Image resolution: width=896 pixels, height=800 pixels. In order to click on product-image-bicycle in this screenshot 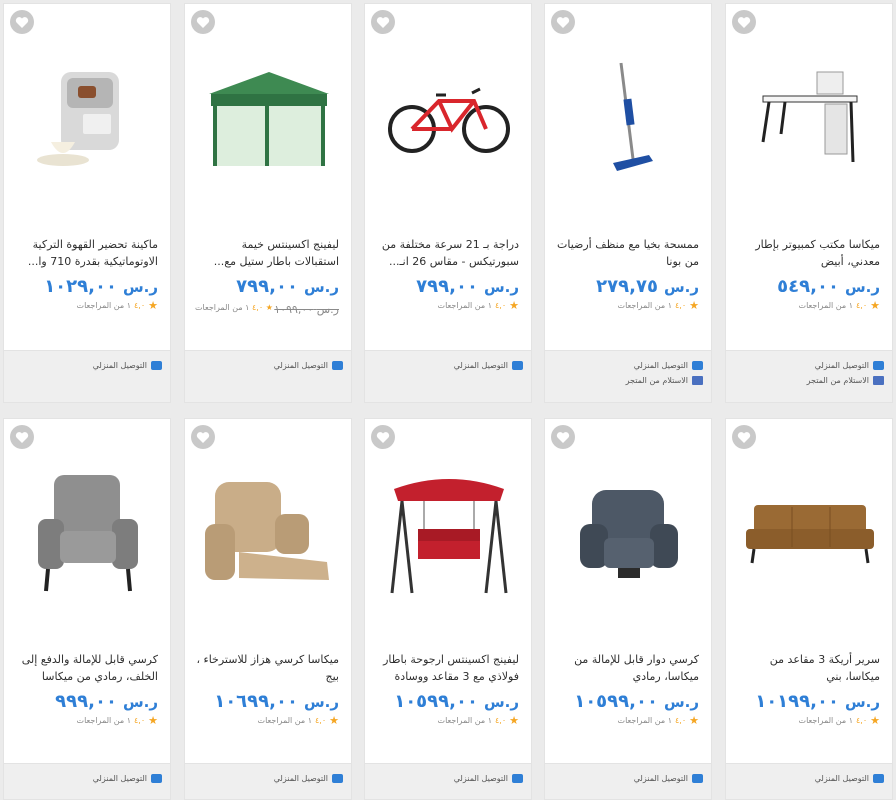, I will do `click(449, 119)`.